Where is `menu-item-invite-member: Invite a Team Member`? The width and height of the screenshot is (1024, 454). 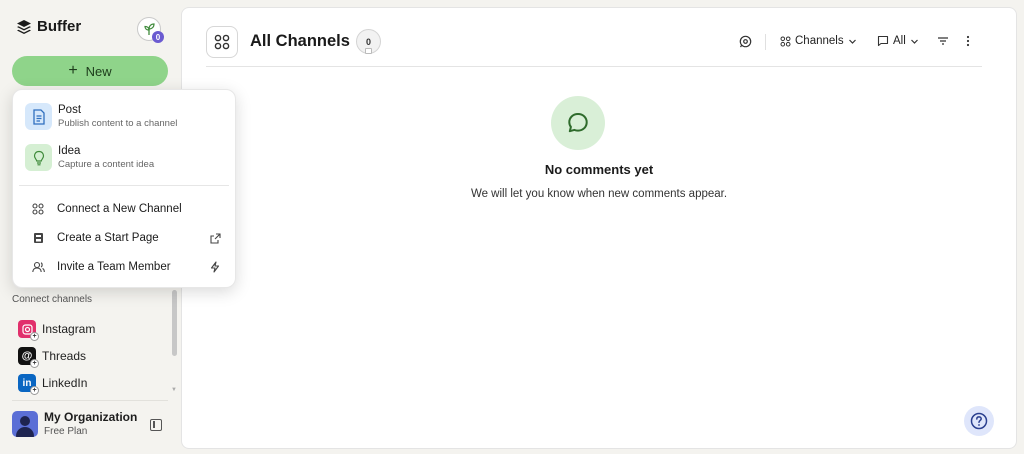 menu-item-invite-member: Invite a Team Member is located at coordinates (126, 267).